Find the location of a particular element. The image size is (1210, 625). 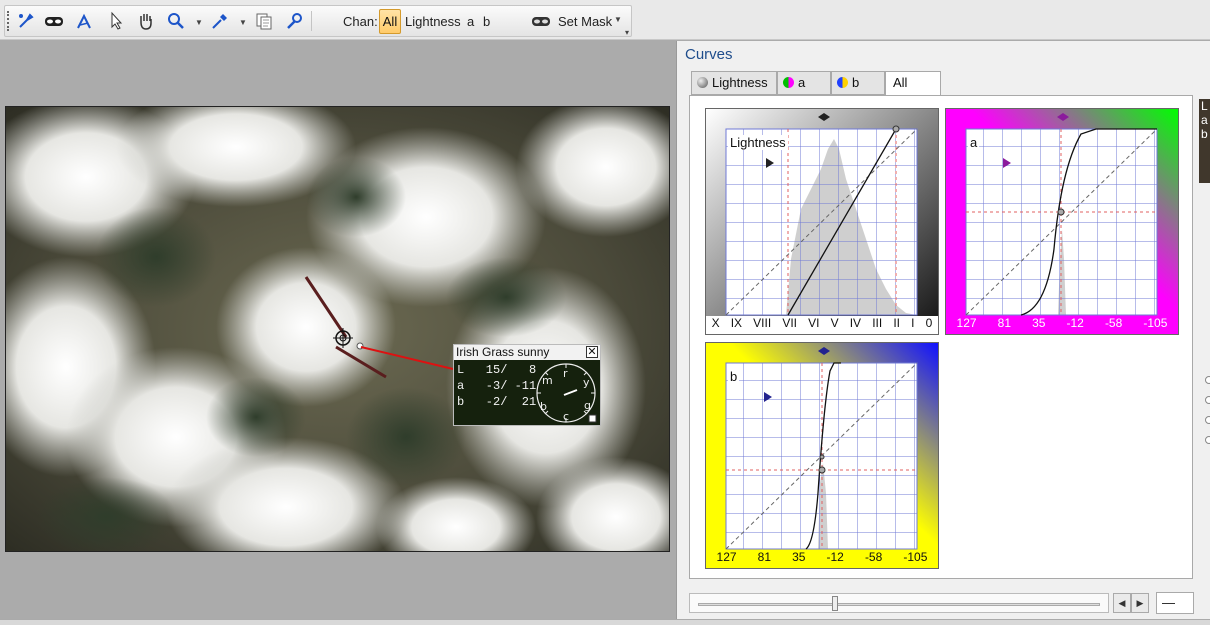

b-tick: 127 is located at coordinates (726, 557).